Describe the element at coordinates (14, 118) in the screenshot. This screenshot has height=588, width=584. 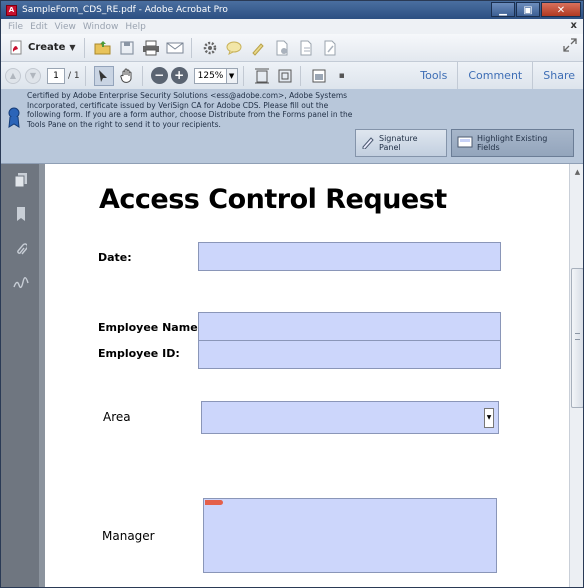
I see `certified-ribbon-icon` at that location.